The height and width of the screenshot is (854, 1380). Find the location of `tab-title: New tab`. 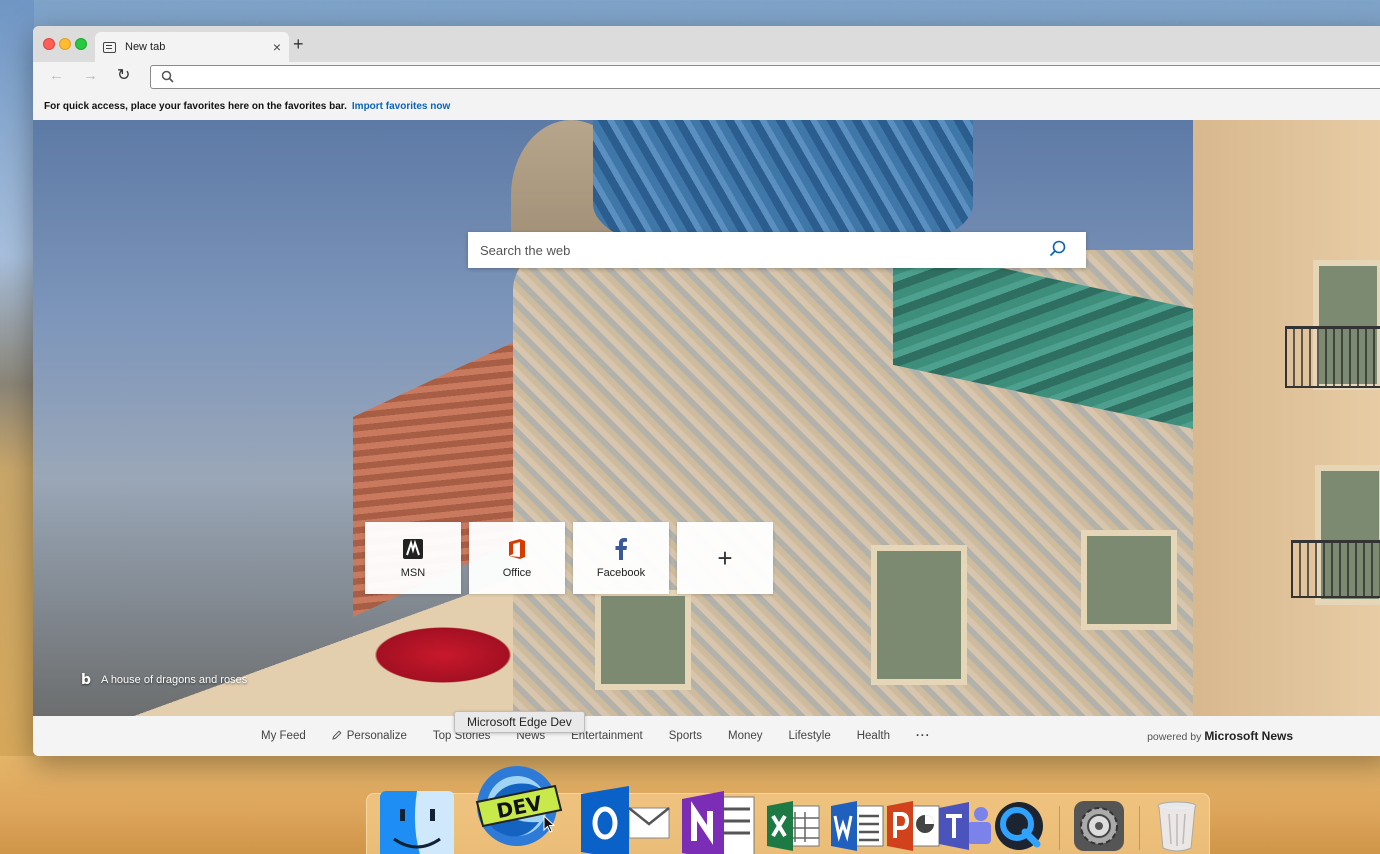

tab-title: New tab is located at coordinates (145, 47).